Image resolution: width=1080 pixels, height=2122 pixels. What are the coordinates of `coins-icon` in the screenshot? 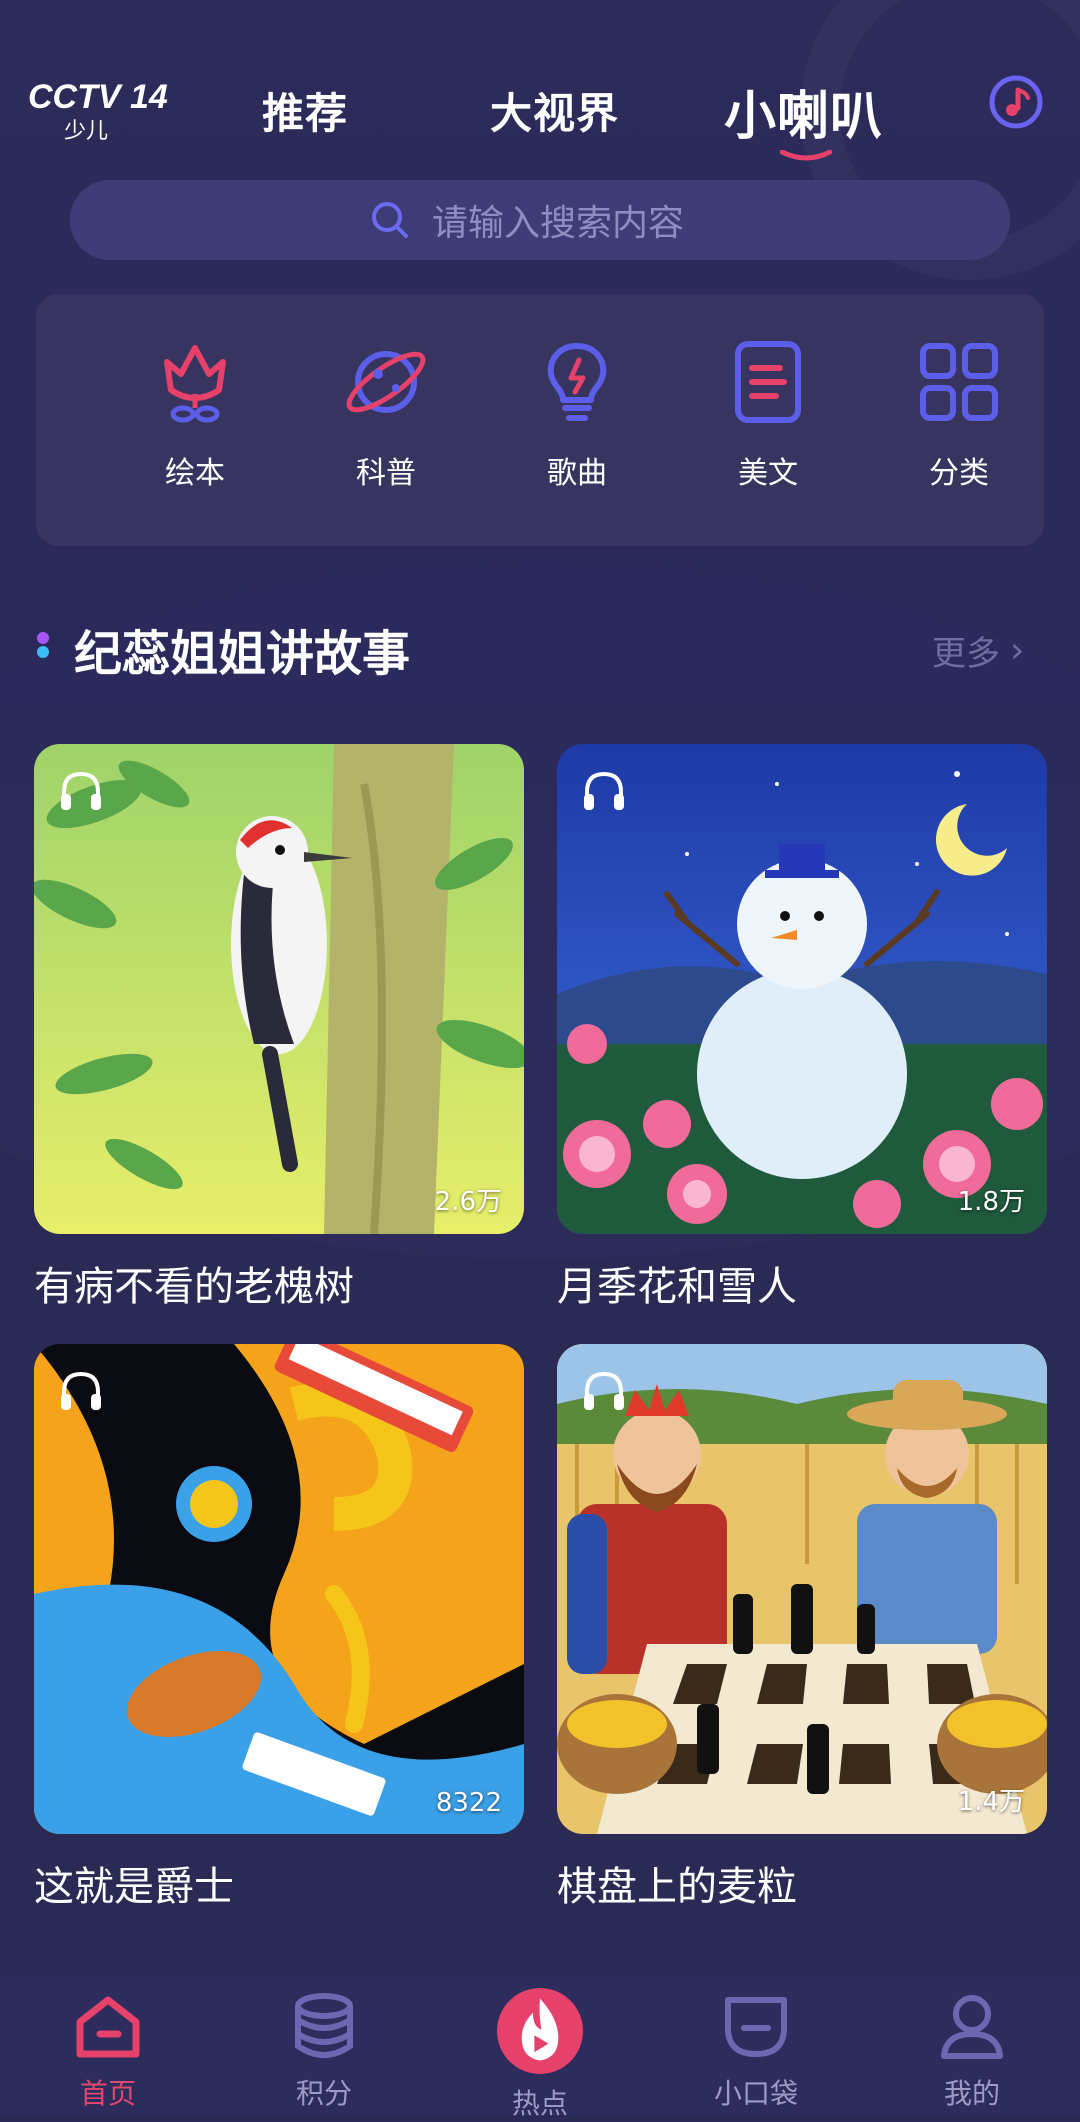 It's located at (324, 2025).